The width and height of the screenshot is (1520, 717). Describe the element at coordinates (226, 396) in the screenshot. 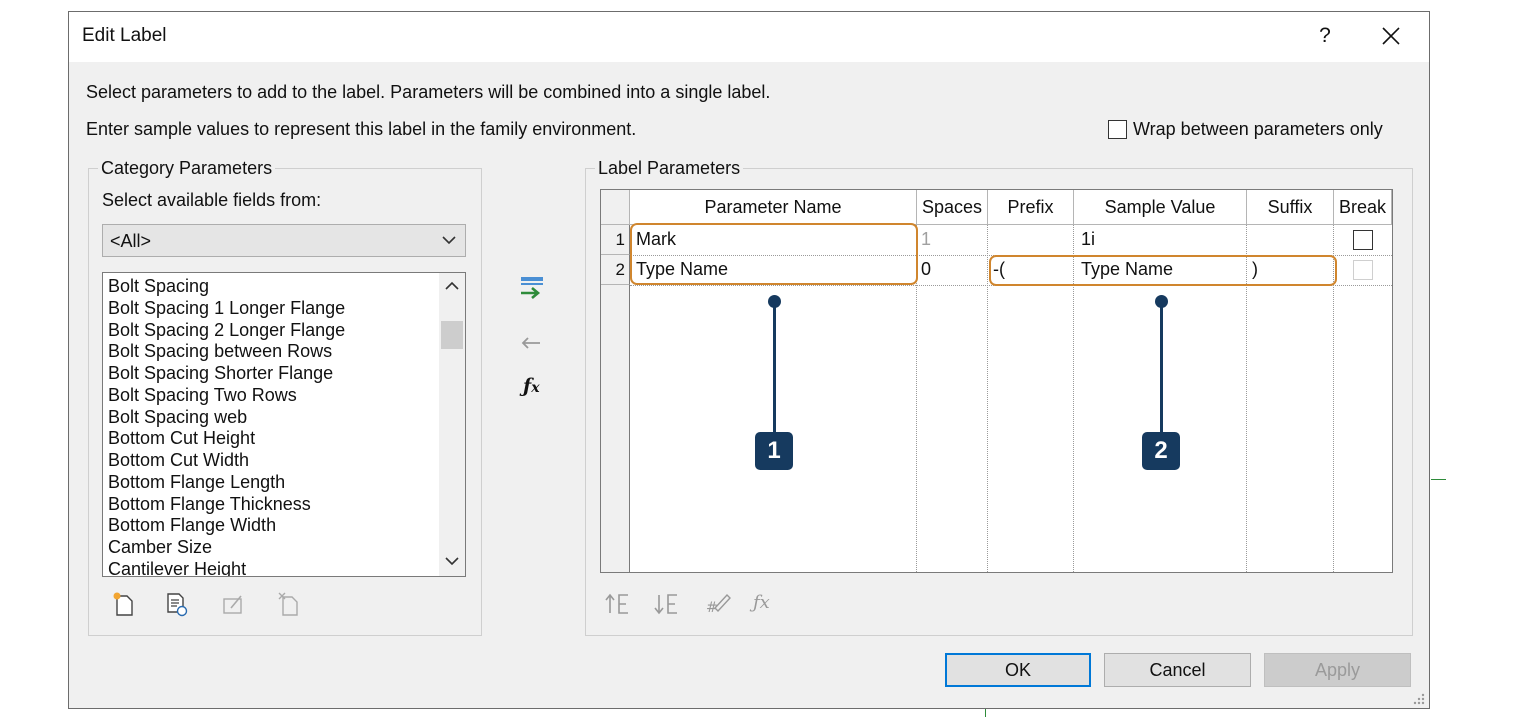

I see `field-list-item: Bolt Spacing Two Rows` at that location.